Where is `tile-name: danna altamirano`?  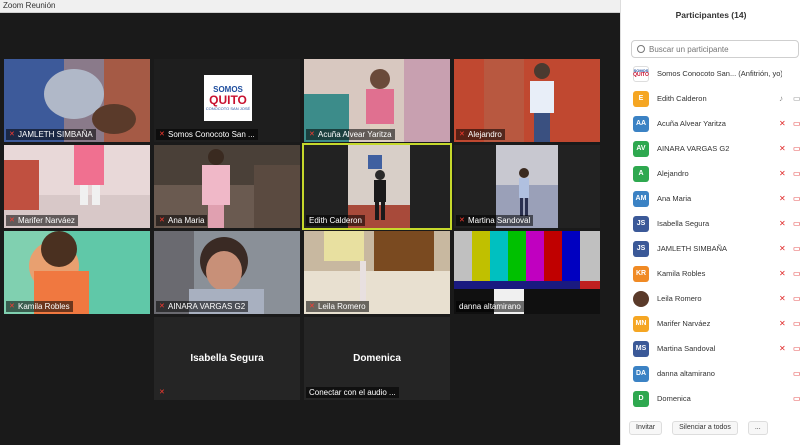 tile-name: danna altamirano is located at coordinates (490, 306).